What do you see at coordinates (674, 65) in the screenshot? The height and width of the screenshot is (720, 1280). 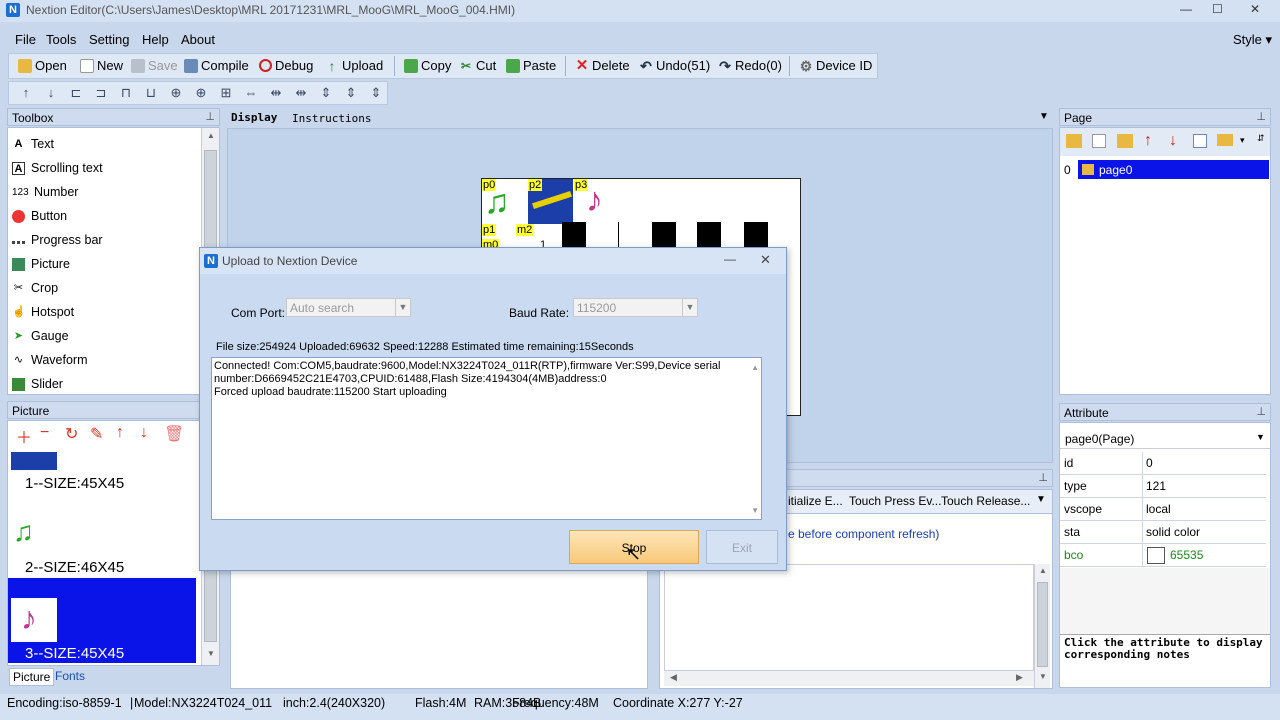 I see `undo-button: ↶ Undo(51)` at bounding box center [674, 65].